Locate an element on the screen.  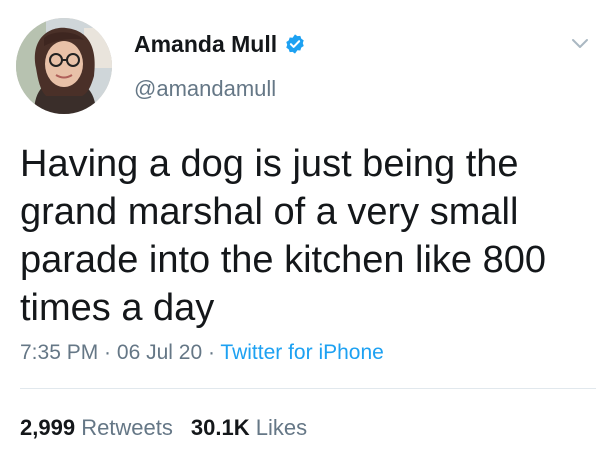
avatar-image is located at coordinates (64, 66).